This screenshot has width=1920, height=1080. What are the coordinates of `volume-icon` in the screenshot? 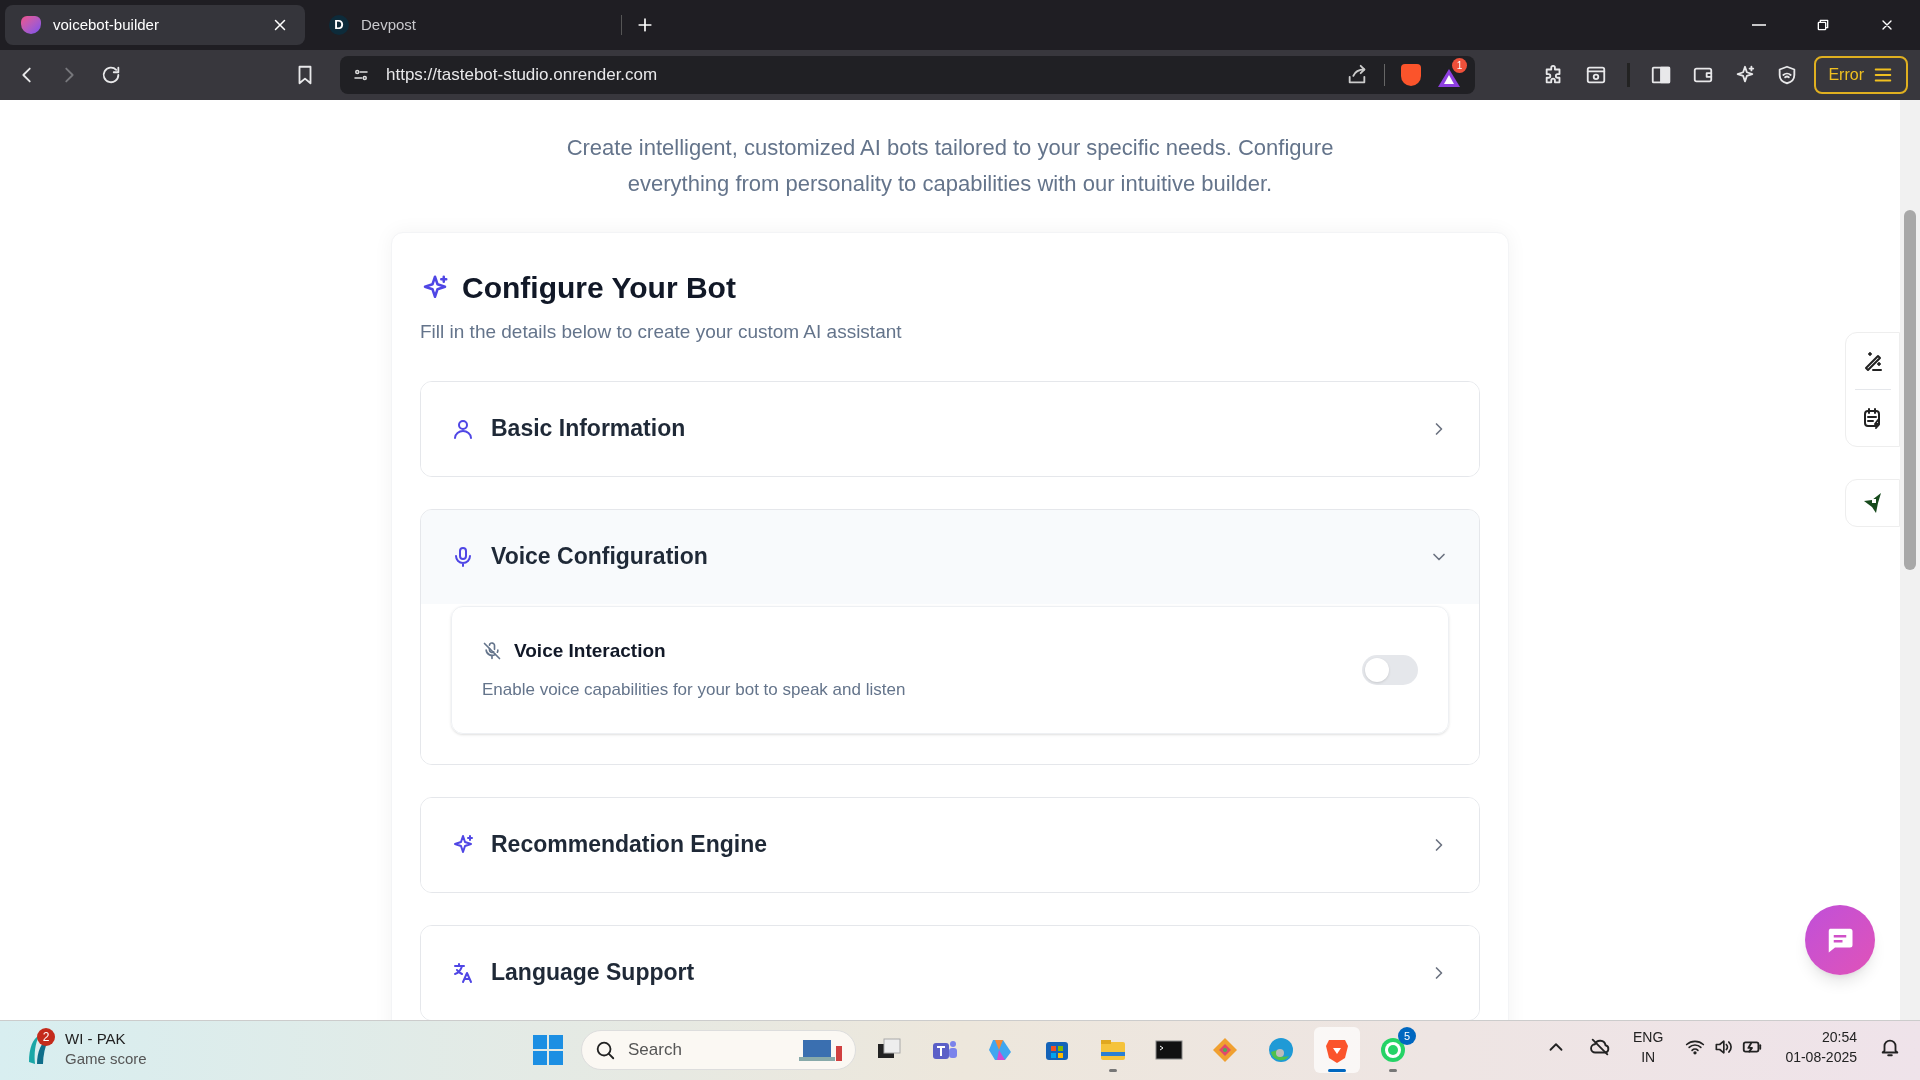 It's located at (1723, 1047).